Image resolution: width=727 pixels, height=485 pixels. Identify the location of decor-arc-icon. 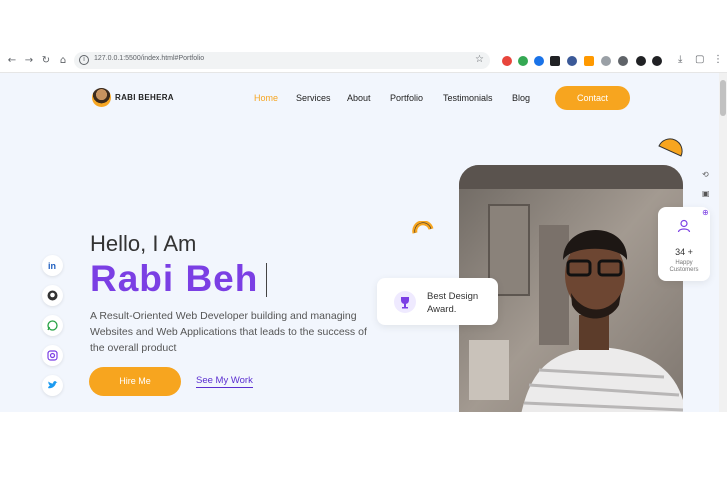
(423, 227).